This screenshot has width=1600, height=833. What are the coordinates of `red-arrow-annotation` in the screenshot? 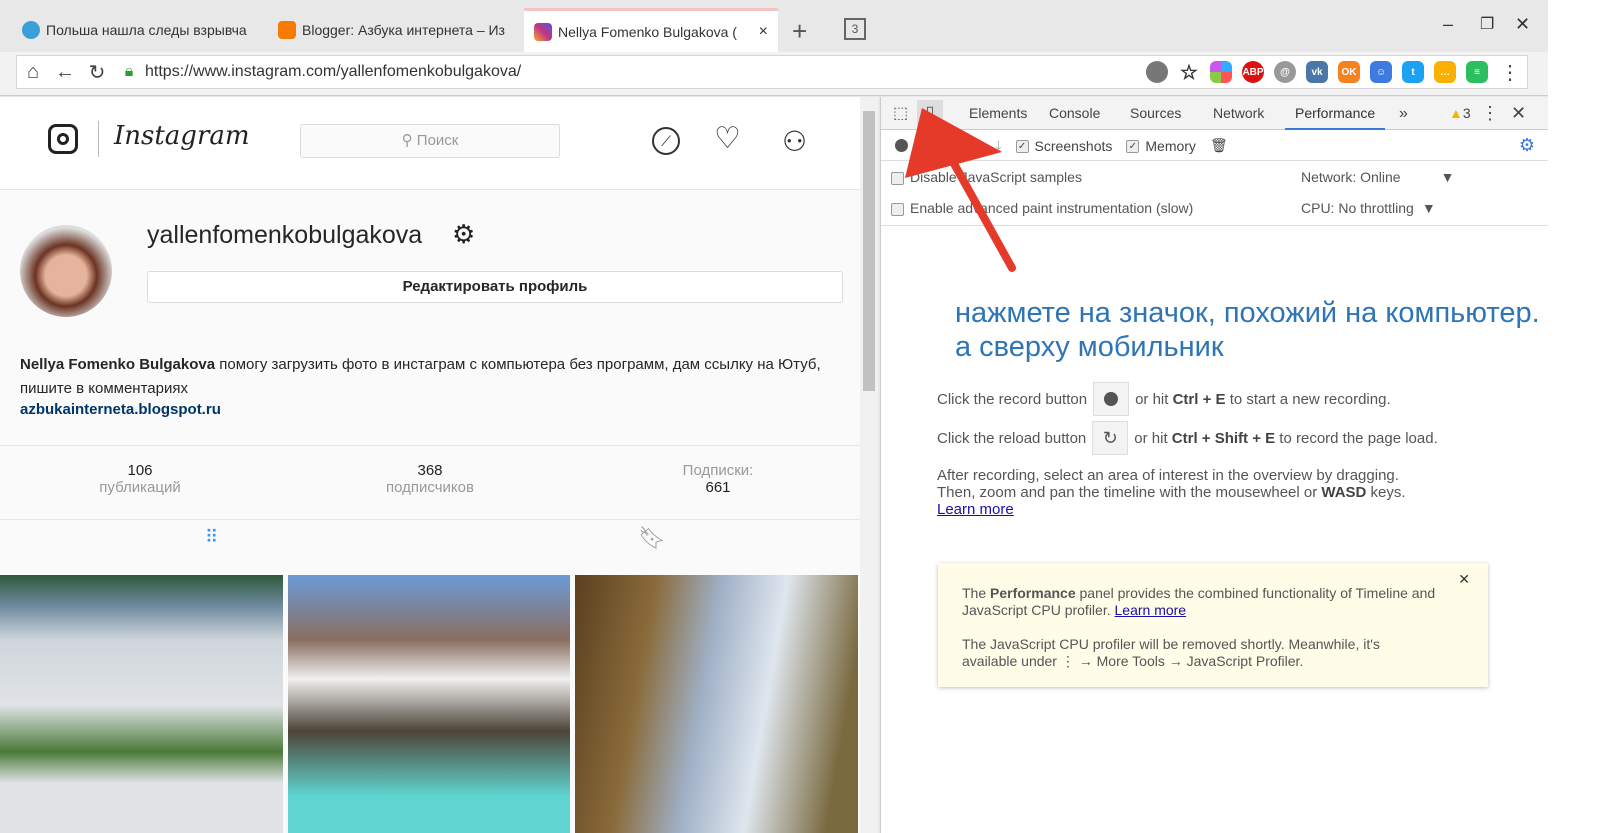 It's located at (960, 190).